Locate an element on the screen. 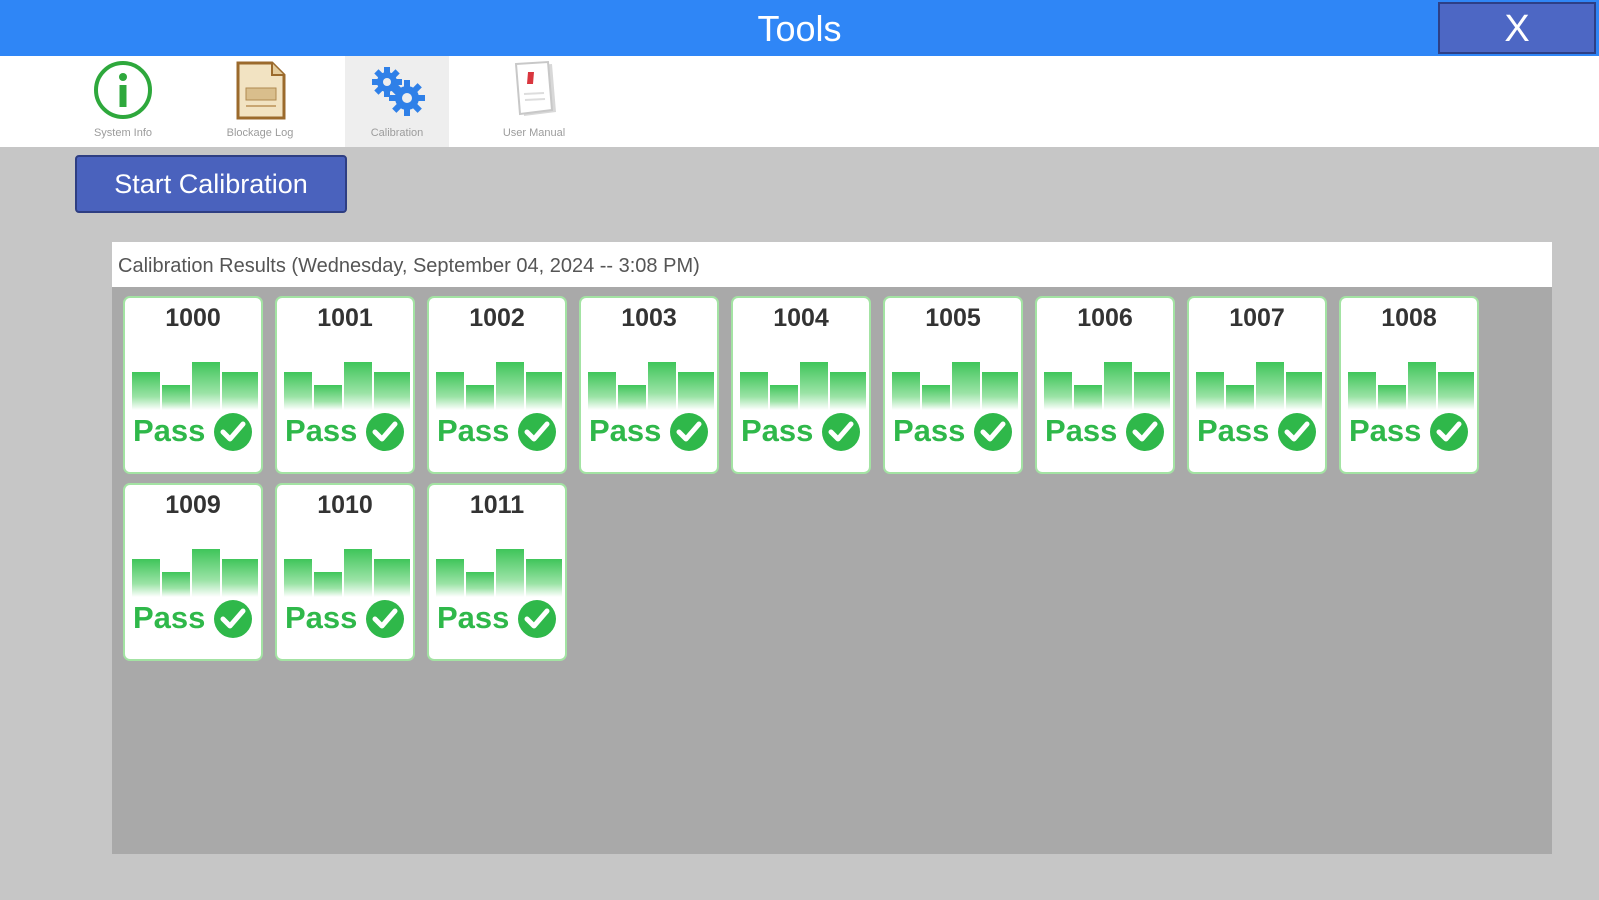  toolbar-item-user-manual: User Manual is located at coordinates (534, 101).